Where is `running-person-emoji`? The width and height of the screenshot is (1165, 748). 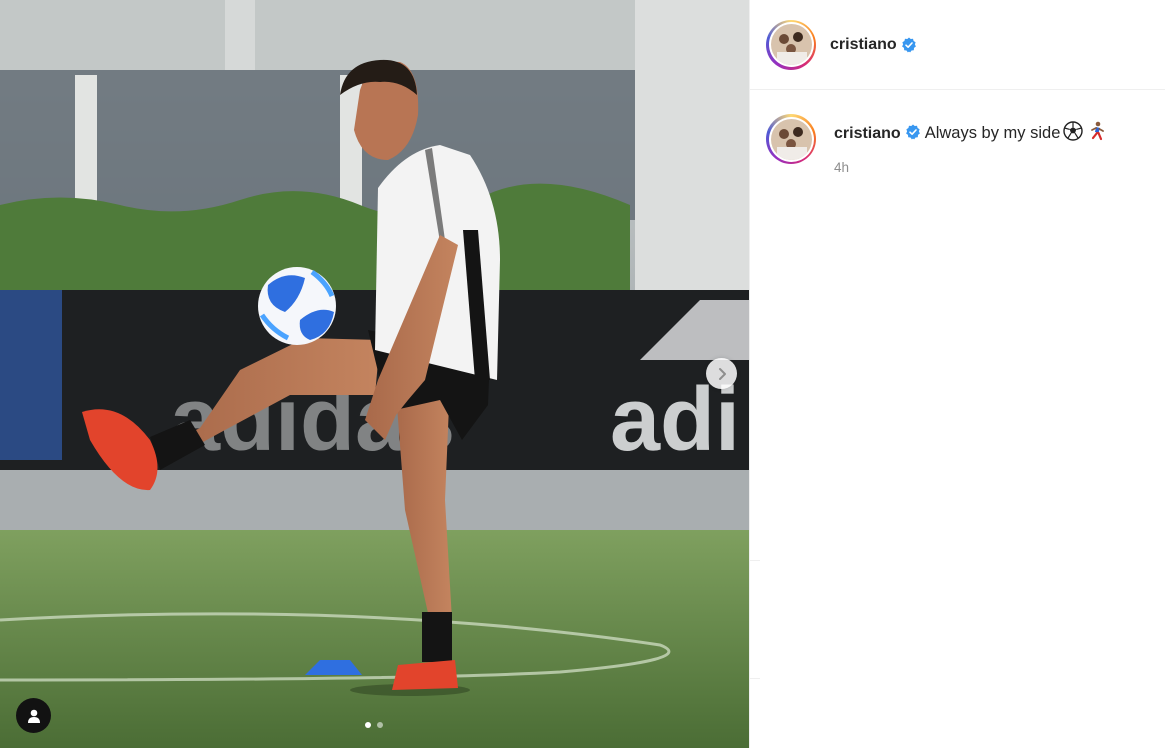 running-person-emoji is located at coordinates (1098, 131).